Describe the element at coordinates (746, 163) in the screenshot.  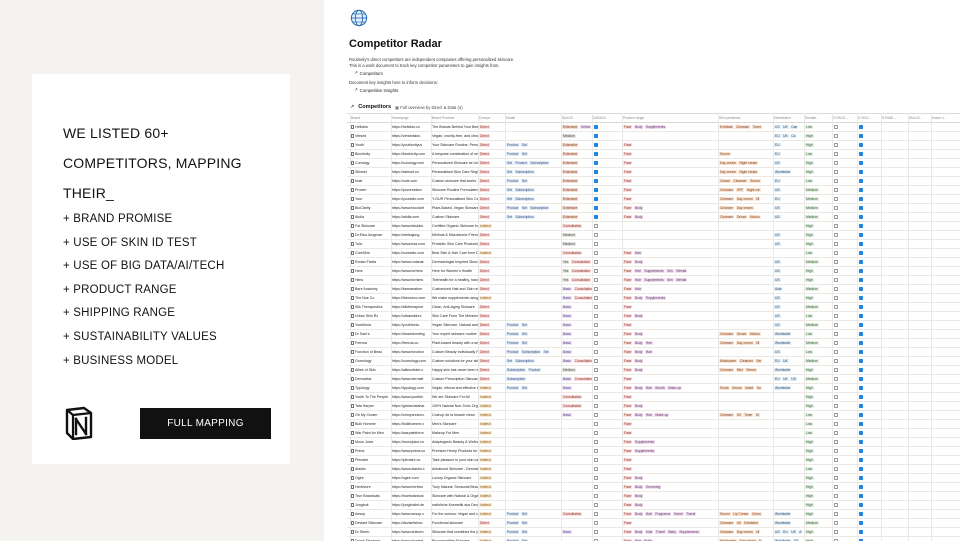
I see `skin-problems-cell: Day cream Night cream` at that location.